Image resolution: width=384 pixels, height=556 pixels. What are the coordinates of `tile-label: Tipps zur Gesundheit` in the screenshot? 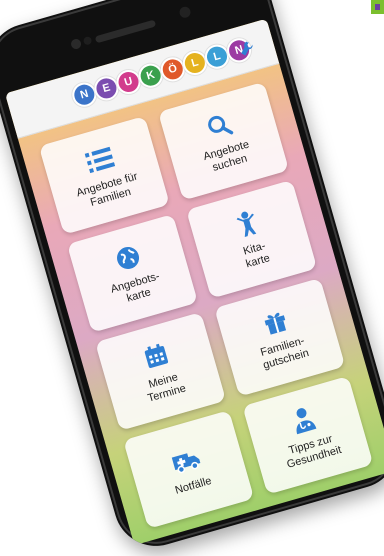 It's located at (314, 451).